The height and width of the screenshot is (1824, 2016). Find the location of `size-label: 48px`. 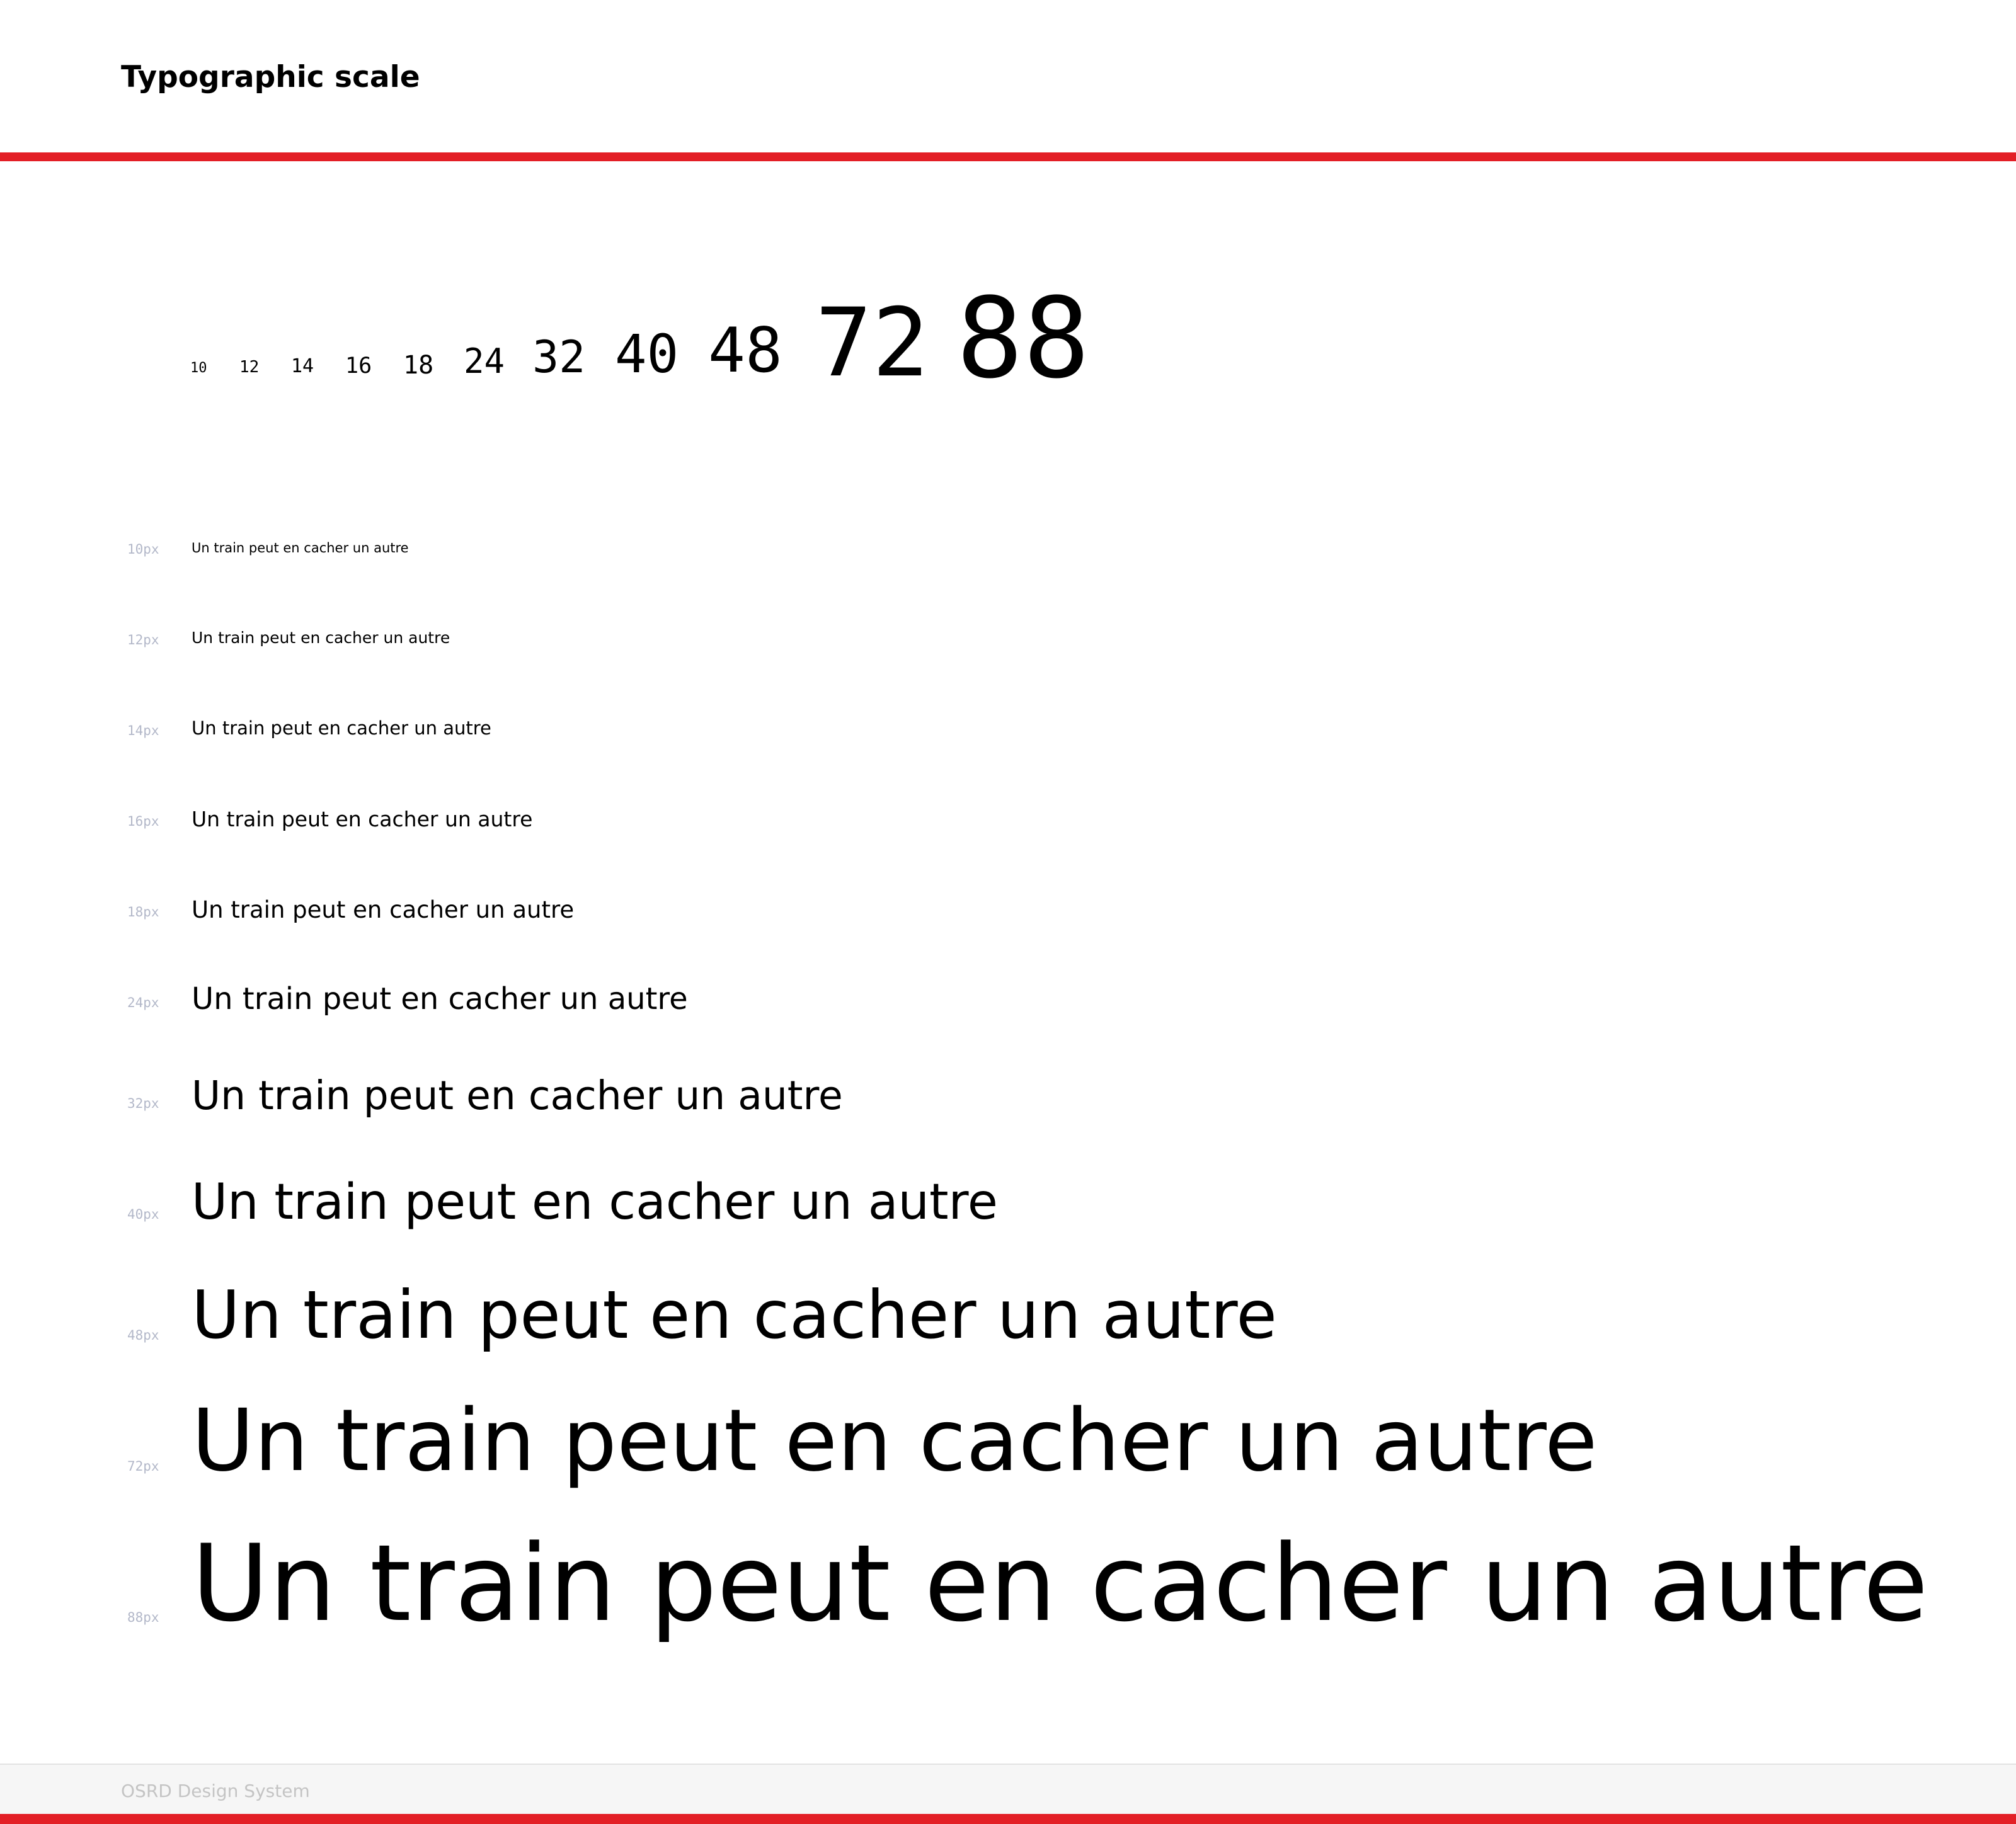

size-label: 48px is located at coordinates (143, 1335).